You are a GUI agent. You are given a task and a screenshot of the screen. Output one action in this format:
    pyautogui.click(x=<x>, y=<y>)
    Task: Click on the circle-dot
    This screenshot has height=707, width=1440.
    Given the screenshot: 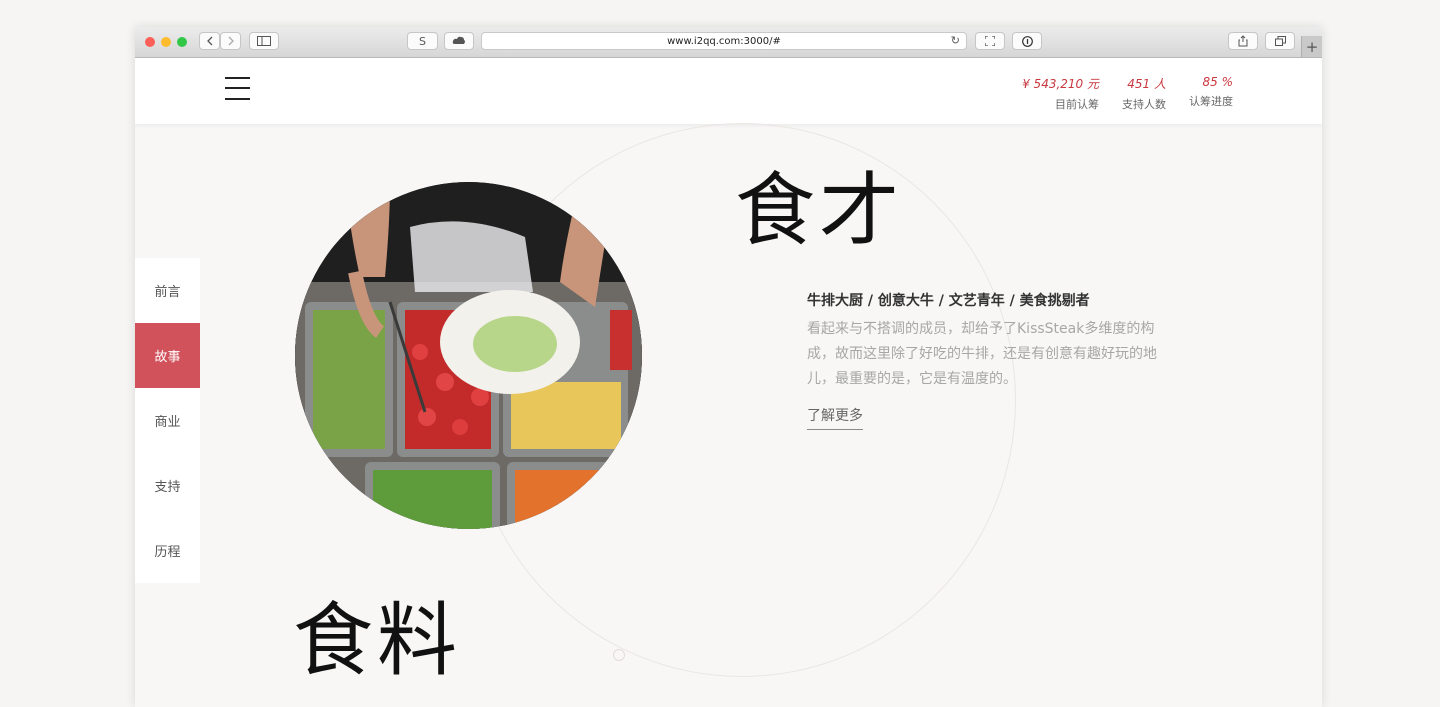 What is the action you would take?
    pyautogui.click(x=619, y=655)
    